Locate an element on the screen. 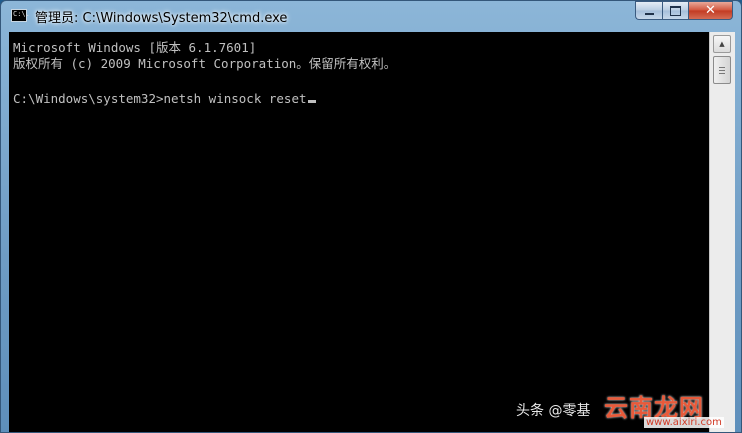  cmd-icon: C:\. is located at coordinates (20, 15).